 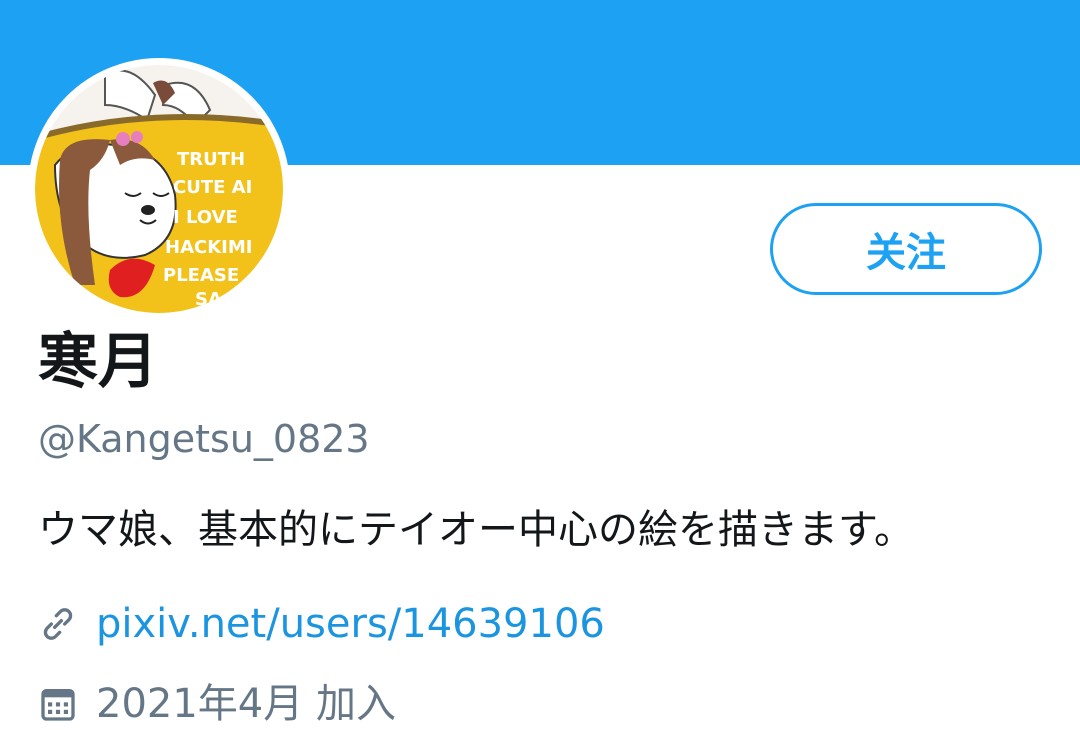 I want to click on svg-text: PLEASE, so click(x=201, y=275).